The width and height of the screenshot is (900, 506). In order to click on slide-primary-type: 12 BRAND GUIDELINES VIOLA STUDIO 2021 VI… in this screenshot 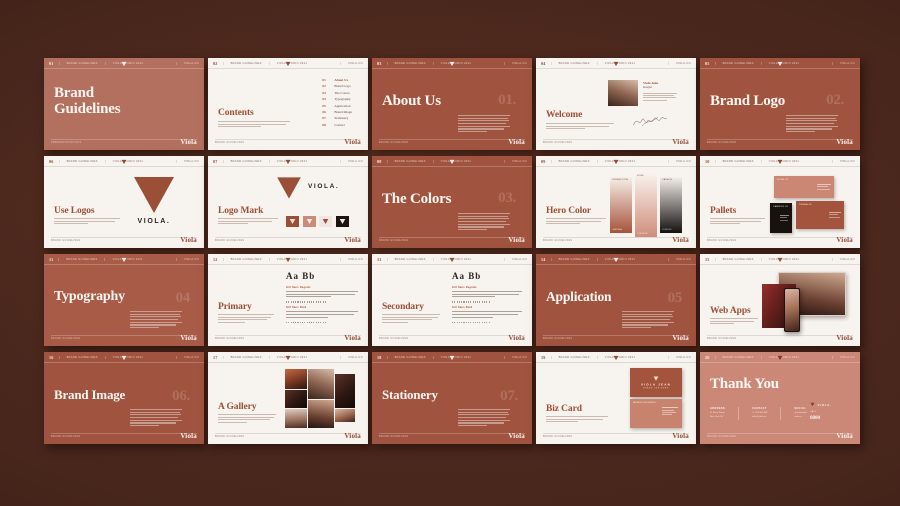, I will do `click(288, 300)`.